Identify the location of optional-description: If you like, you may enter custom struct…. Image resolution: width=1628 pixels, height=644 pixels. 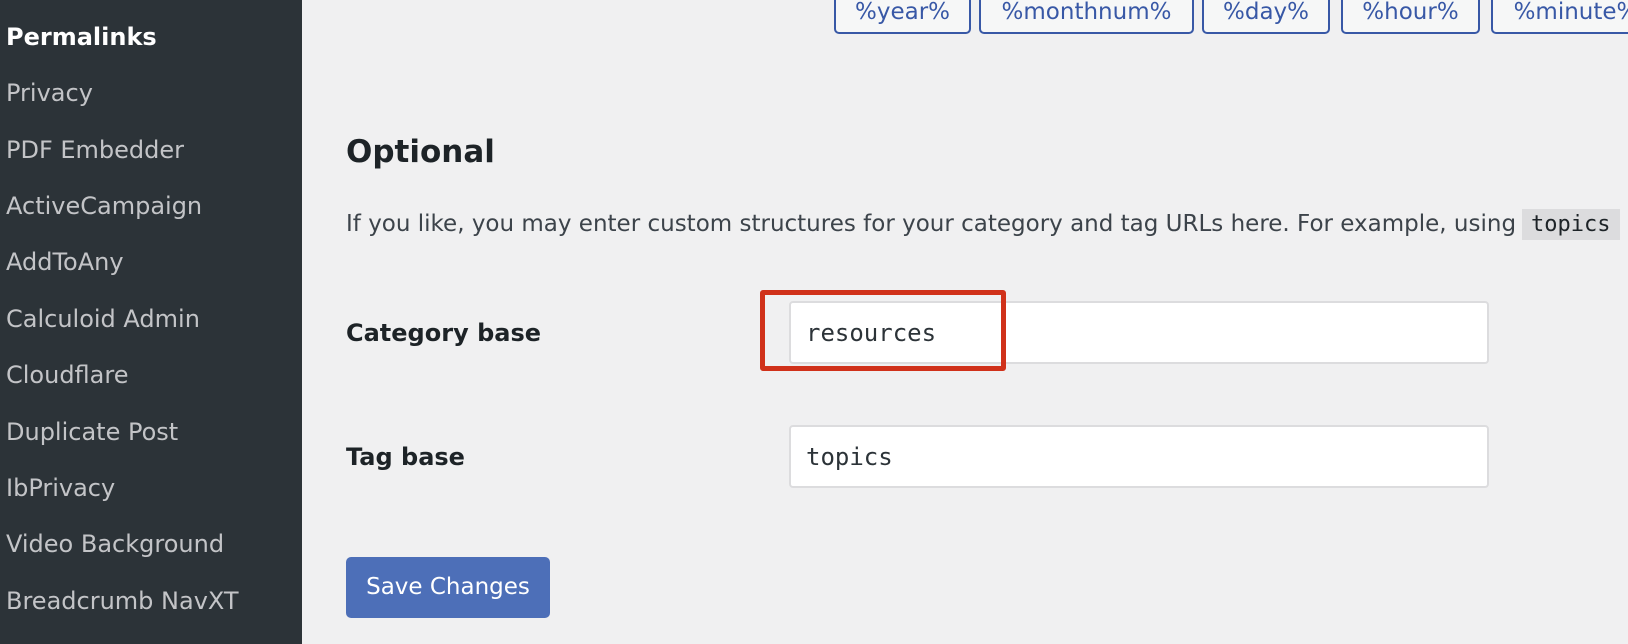
(987, 224).